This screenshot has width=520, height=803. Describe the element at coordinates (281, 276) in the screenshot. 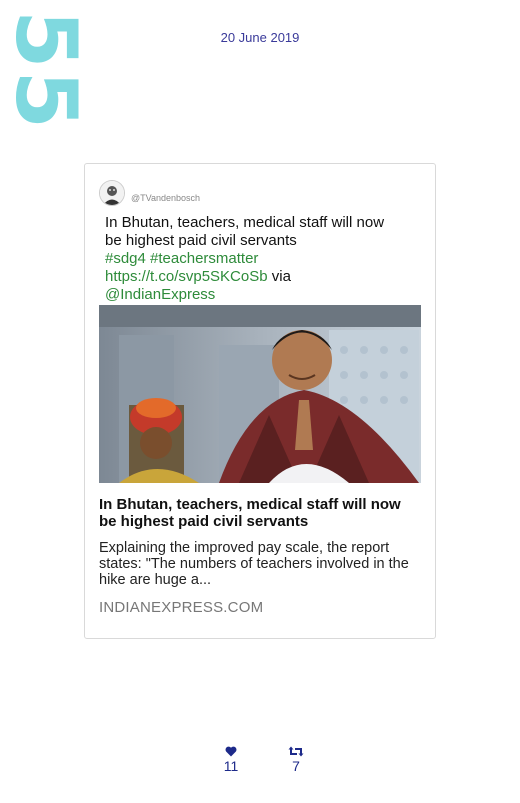

I see `tweet-via: via` at that location.